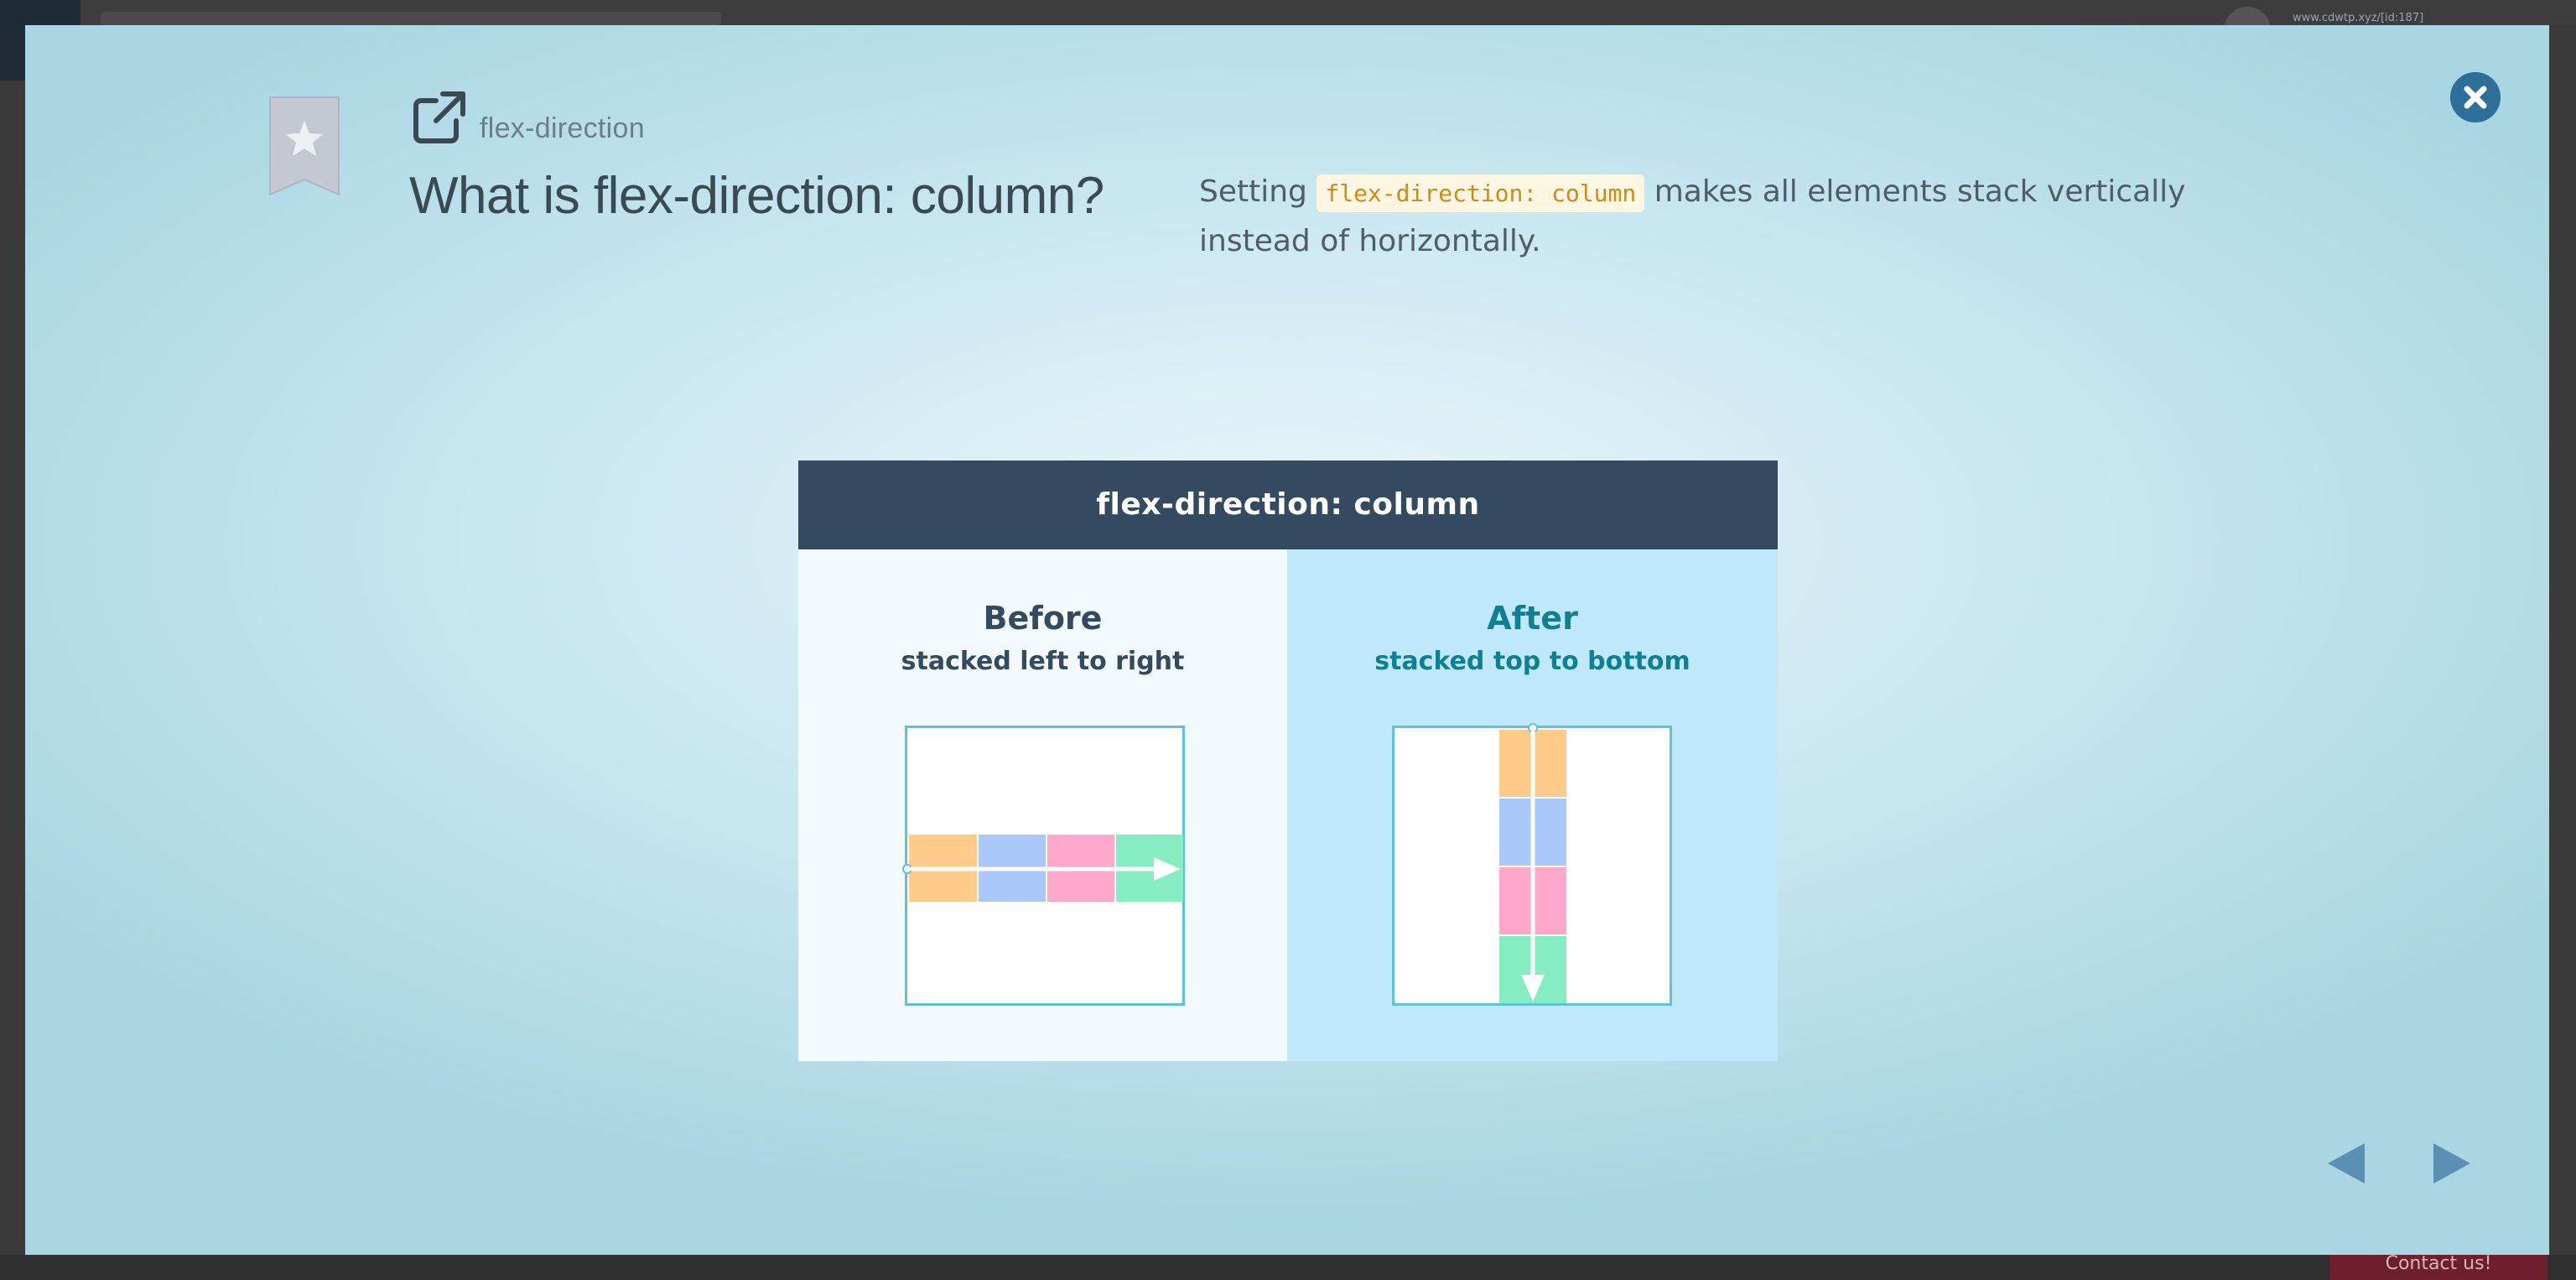 The width and height of the screenshot is (2576, 1280). What do you see at coordinates (1253, 191) in the screenshot?
I see `answer-prefix: Setting` at bounding box center [1253, 191].